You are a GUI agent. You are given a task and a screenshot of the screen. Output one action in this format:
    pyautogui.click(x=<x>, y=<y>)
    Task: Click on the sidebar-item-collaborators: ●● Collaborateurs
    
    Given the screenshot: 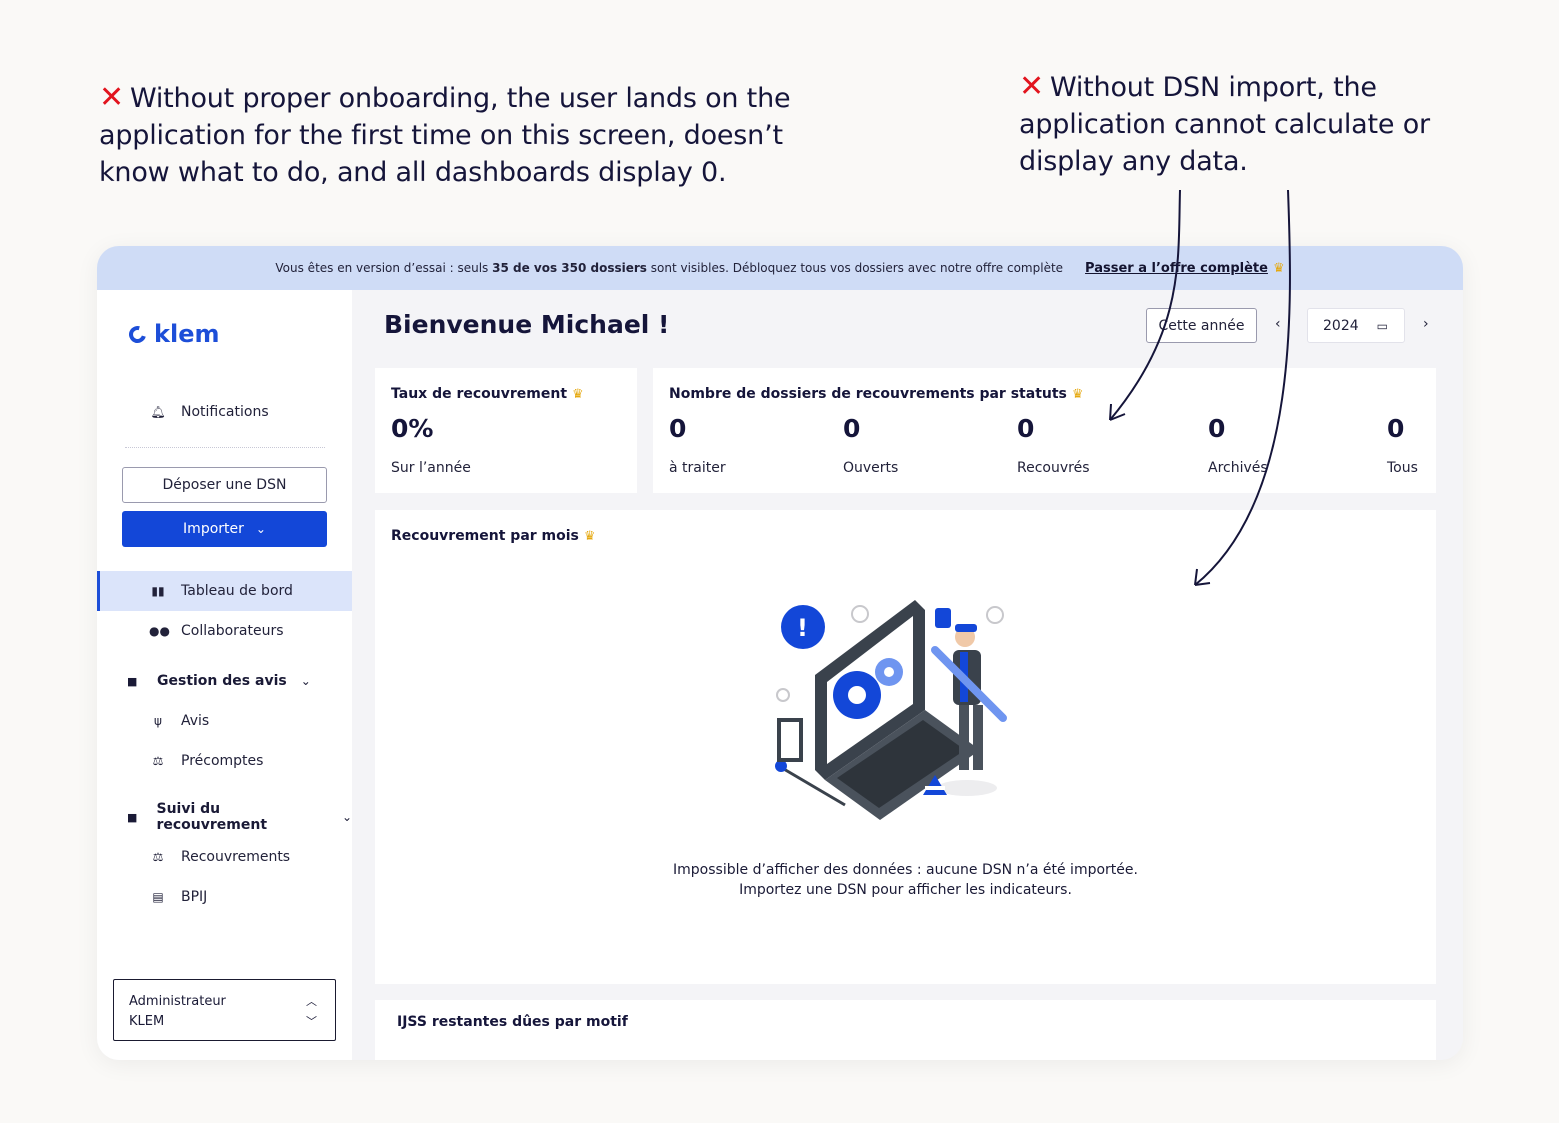 What is the action you would take?
    pyautogui.click(x=224, y=631)
    